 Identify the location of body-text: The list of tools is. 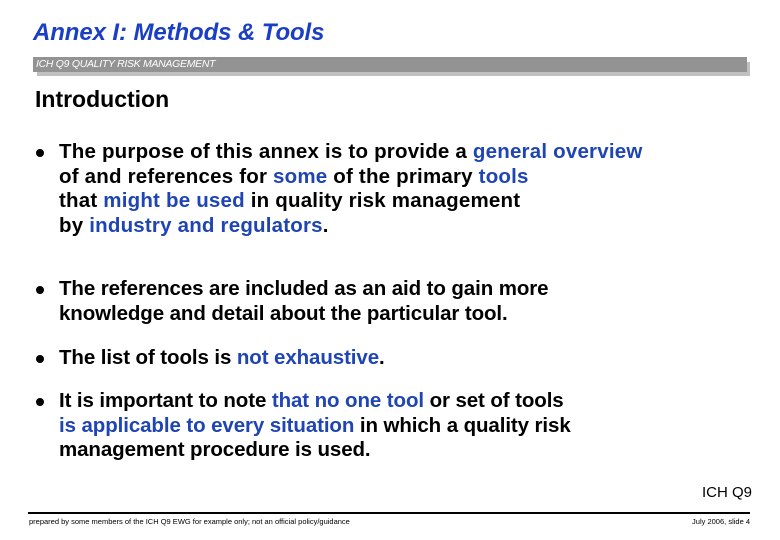
(148, 357).